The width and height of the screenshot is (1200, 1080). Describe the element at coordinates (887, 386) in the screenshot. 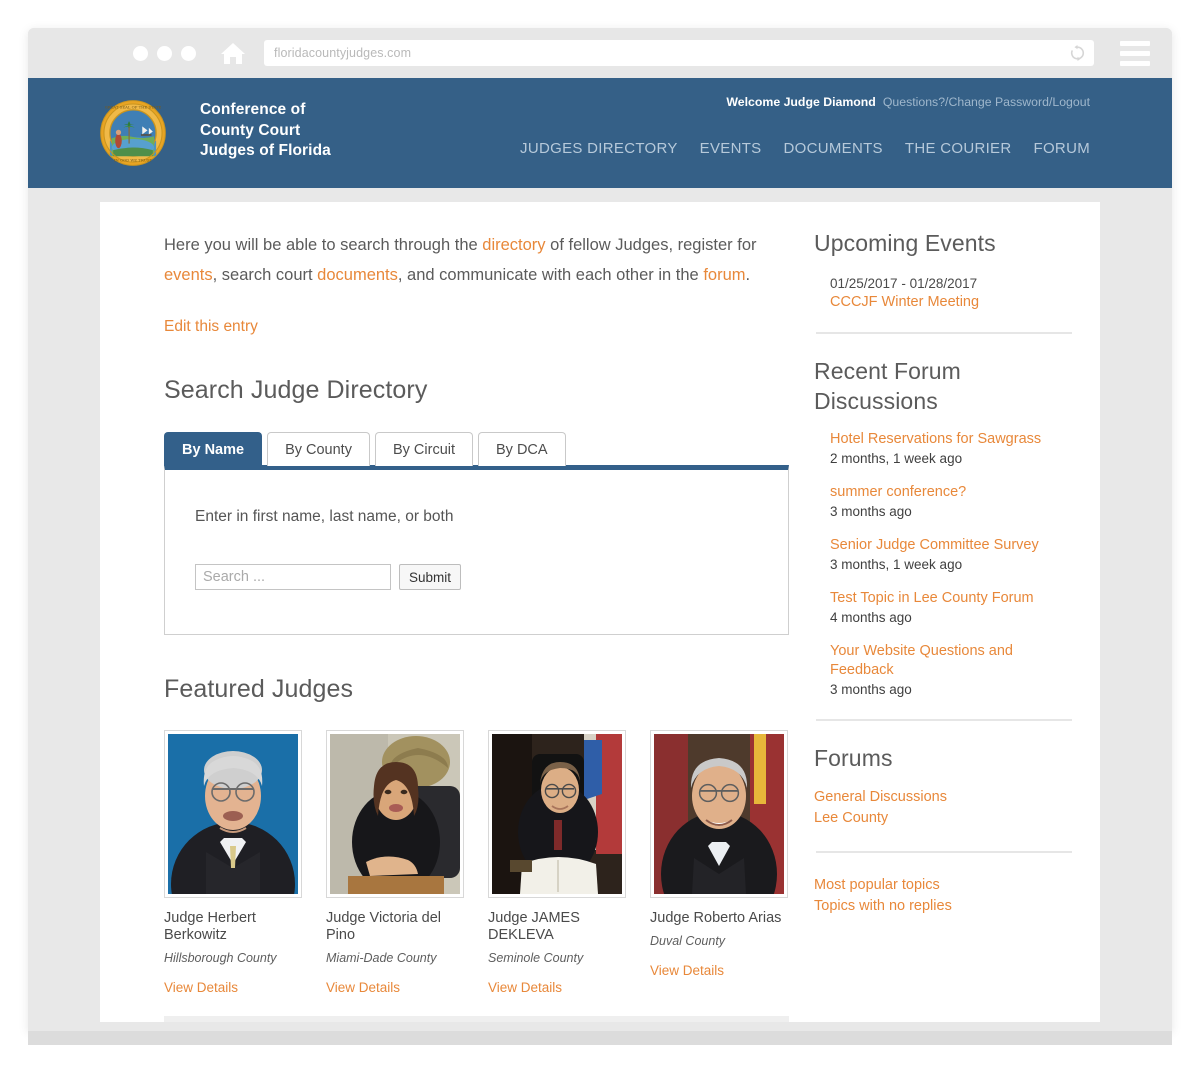

I see `recent-forum-discussions-title: Recent Forum Discussions` at that location.